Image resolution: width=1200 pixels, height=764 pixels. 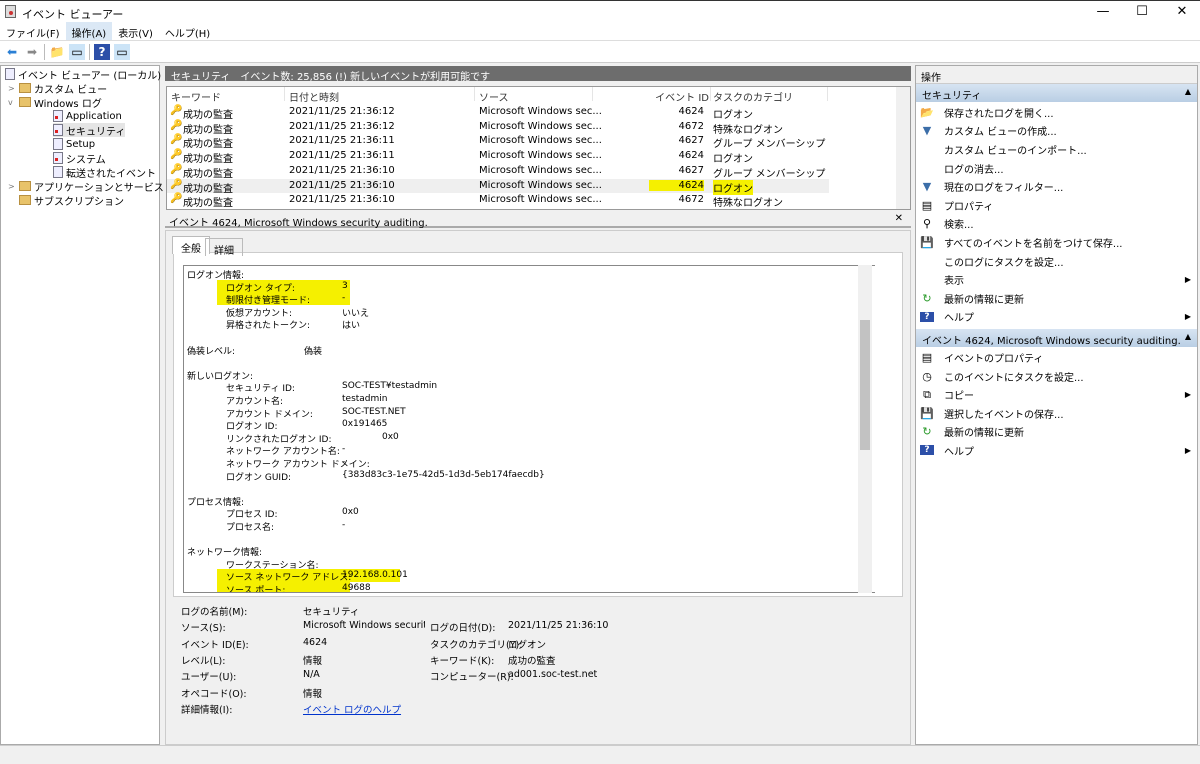 What do you see at coordinates (259, 313) in the screenshot?
I see `detail-label: 仮想アカウント:` at bounding box center [259, 313].